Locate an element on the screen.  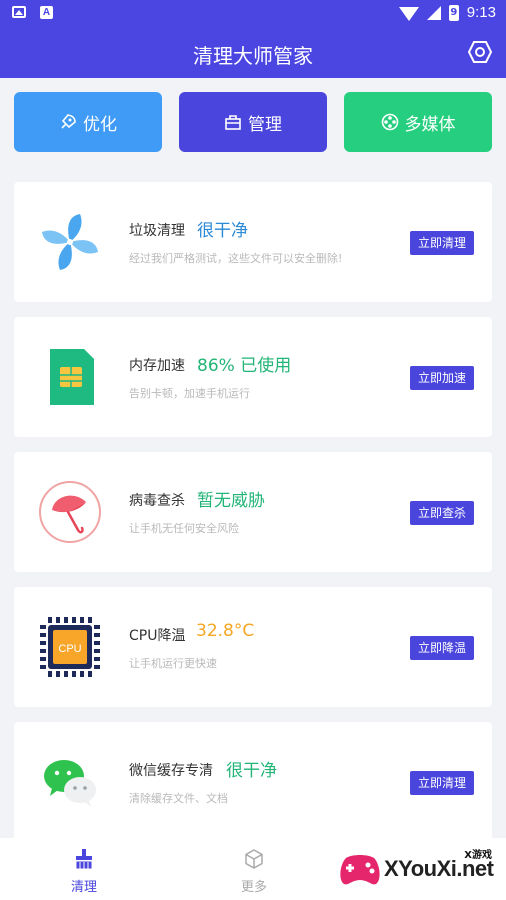
boost-now-button: 立即加速 is located at coordinates (442, 378).